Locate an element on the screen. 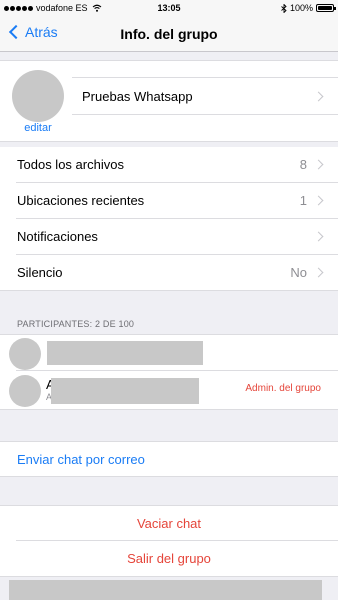 The image size is (338, 600). leave-group-button: Salir del grupo is located at coordinates (169, 559).